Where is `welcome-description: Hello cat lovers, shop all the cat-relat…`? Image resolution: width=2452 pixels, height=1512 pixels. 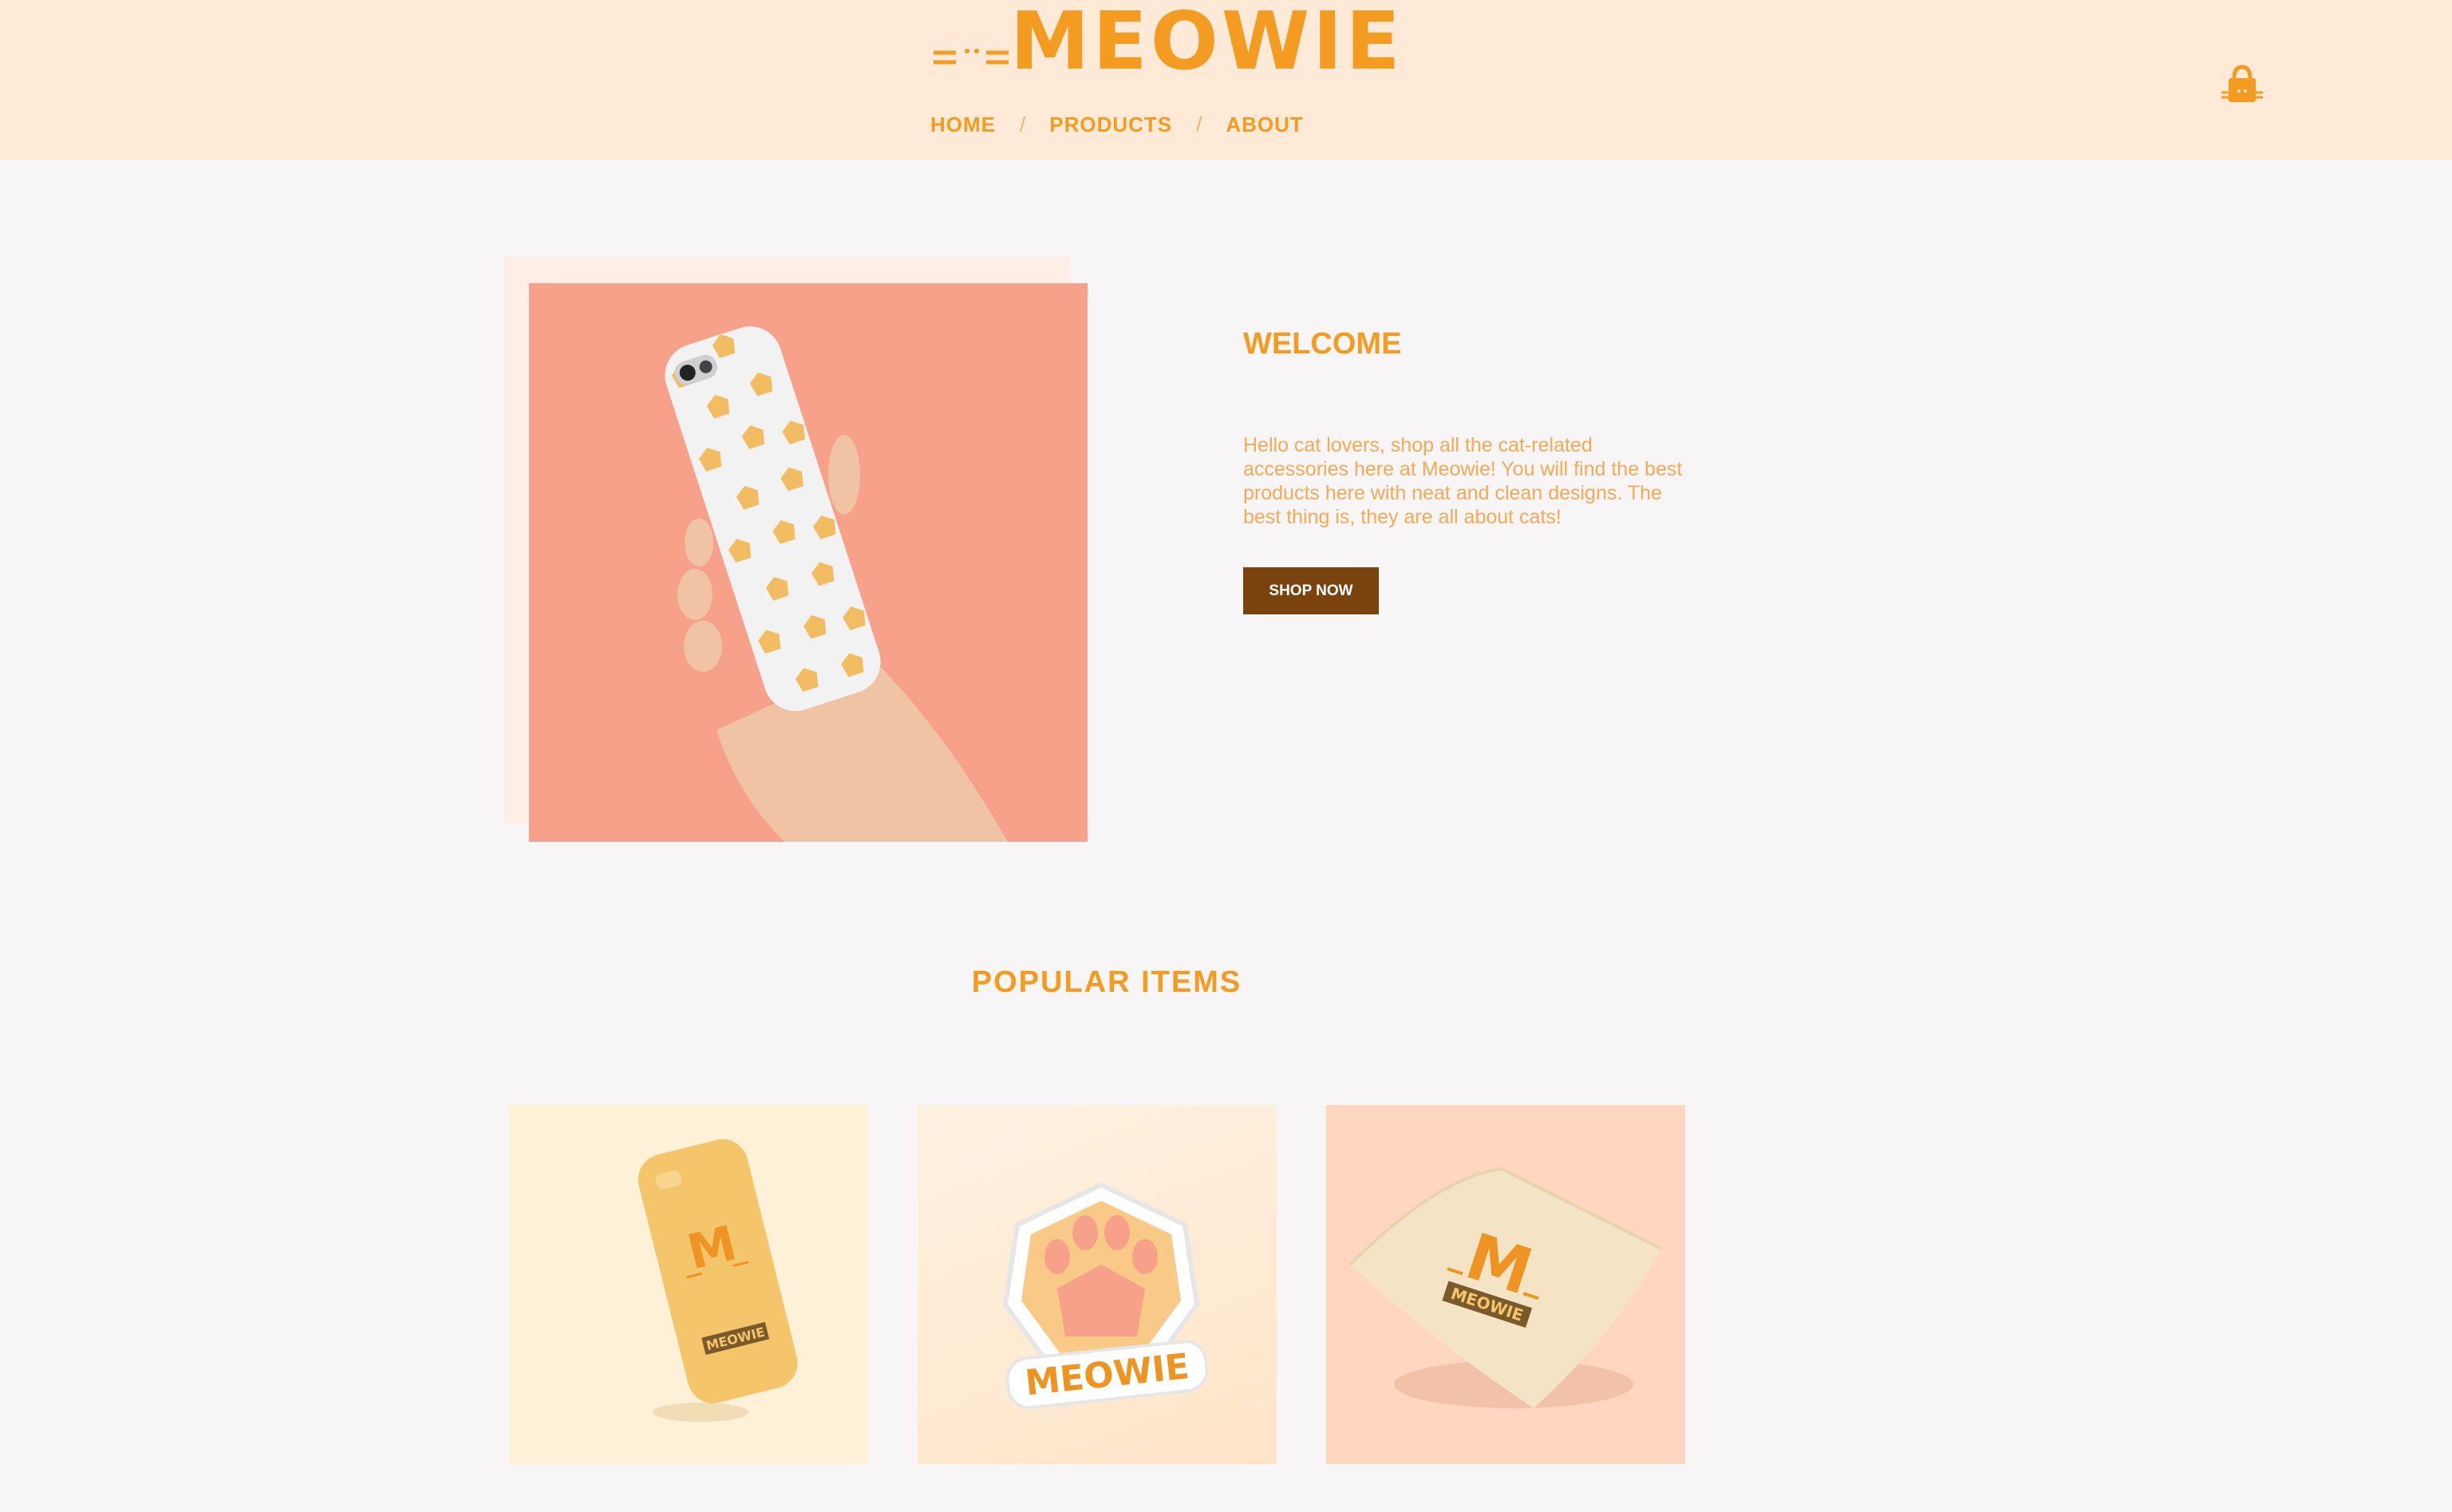 welcome-description: Hello cat lovers, shop all the cat-relat… is located at coordinates (1463, 481).